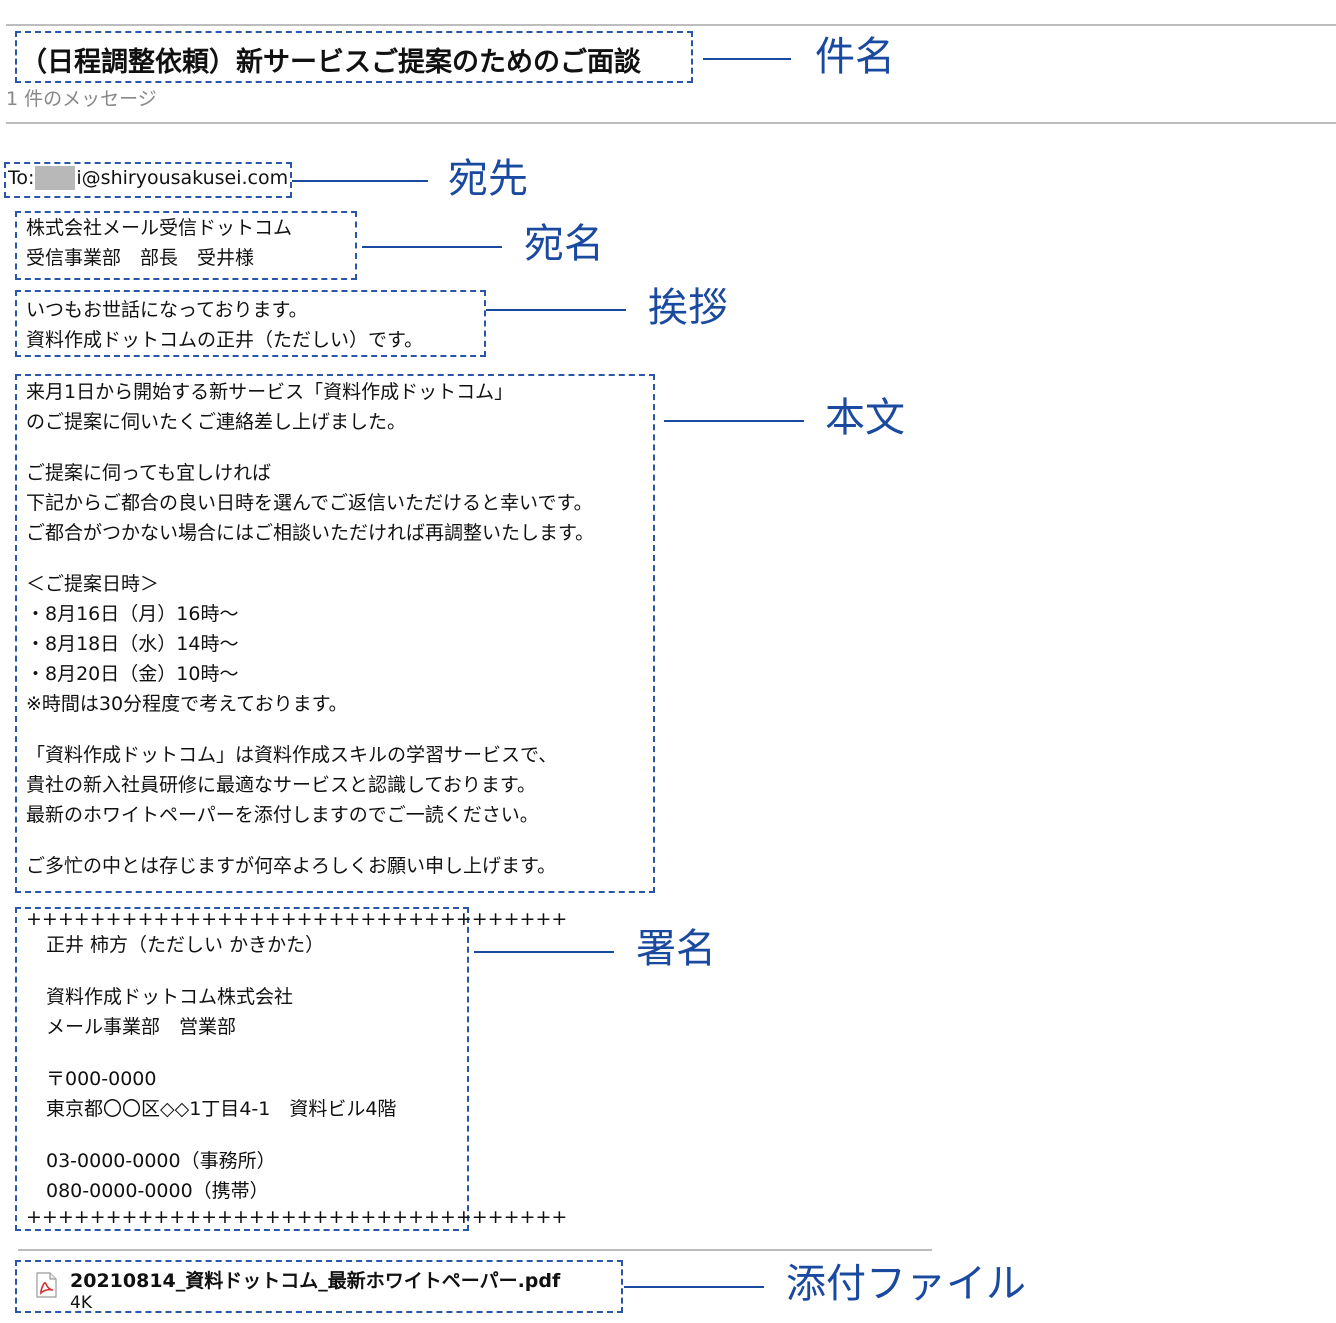 The height and width of the screenshot is (1323, 1336). Describe the element at coordinates (688, 308) in the screenshot. I see `greeting-annotation: 挨拶` at that location.